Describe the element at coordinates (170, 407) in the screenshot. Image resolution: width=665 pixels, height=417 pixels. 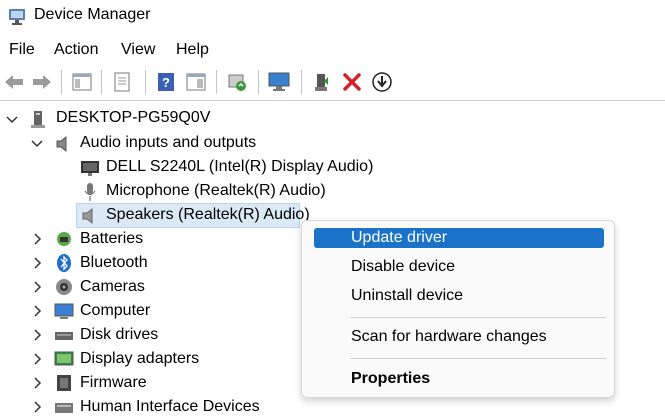
I see `category-hid: Human Interface Devices` at that location.